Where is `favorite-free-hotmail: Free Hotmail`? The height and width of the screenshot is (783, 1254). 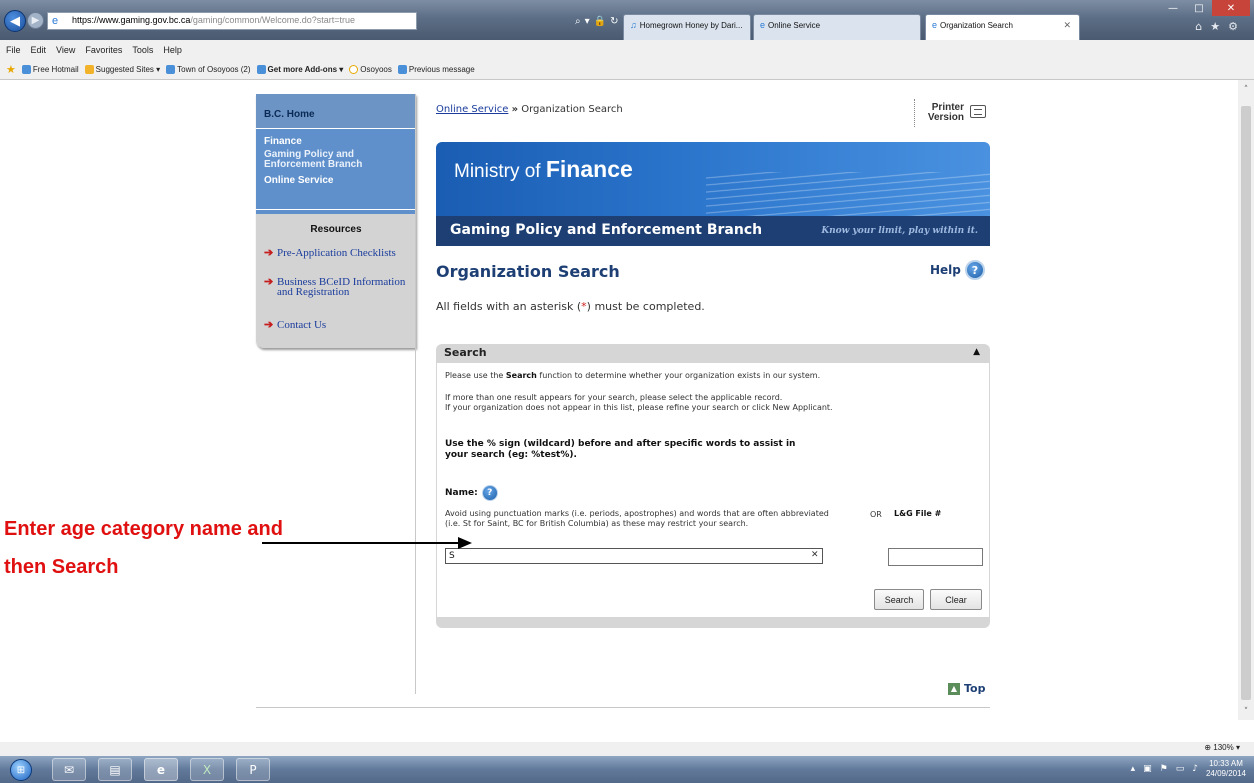 favorite-free-hotmail: Free Hotmail is located at coordinates (50, 69).